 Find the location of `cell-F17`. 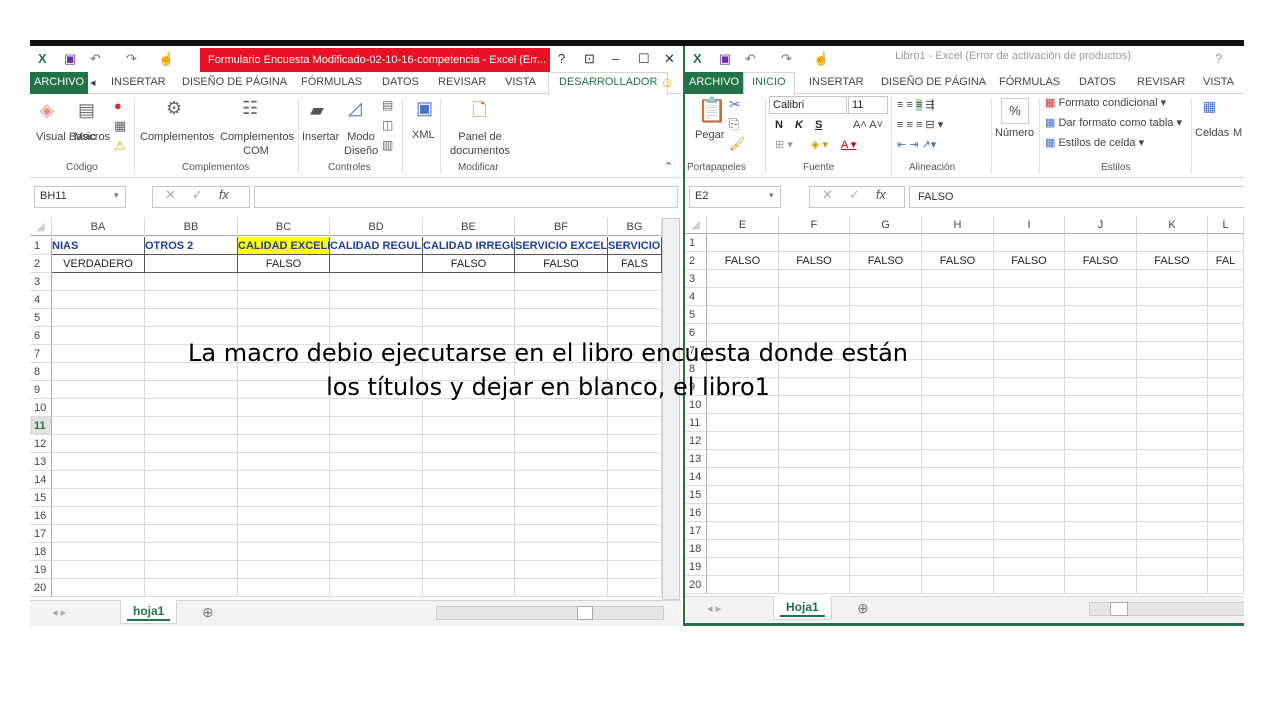

cell-F17 is located at coordinates (814, 531).